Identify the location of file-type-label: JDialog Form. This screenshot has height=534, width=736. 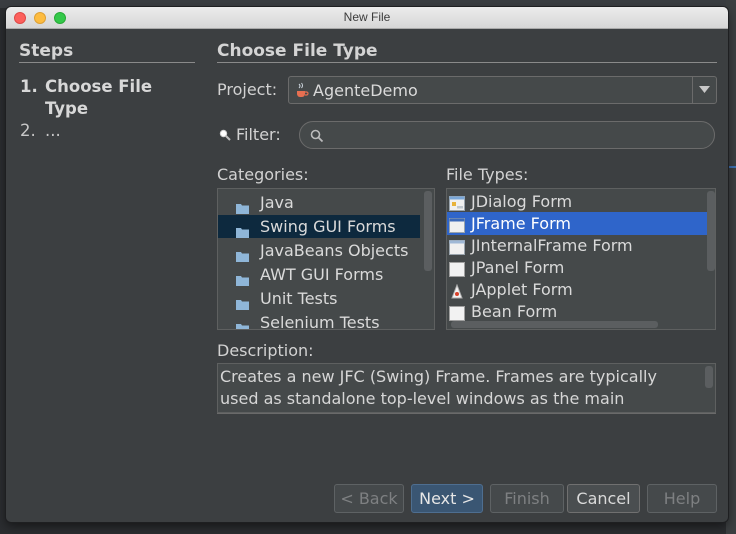
(522, 201).